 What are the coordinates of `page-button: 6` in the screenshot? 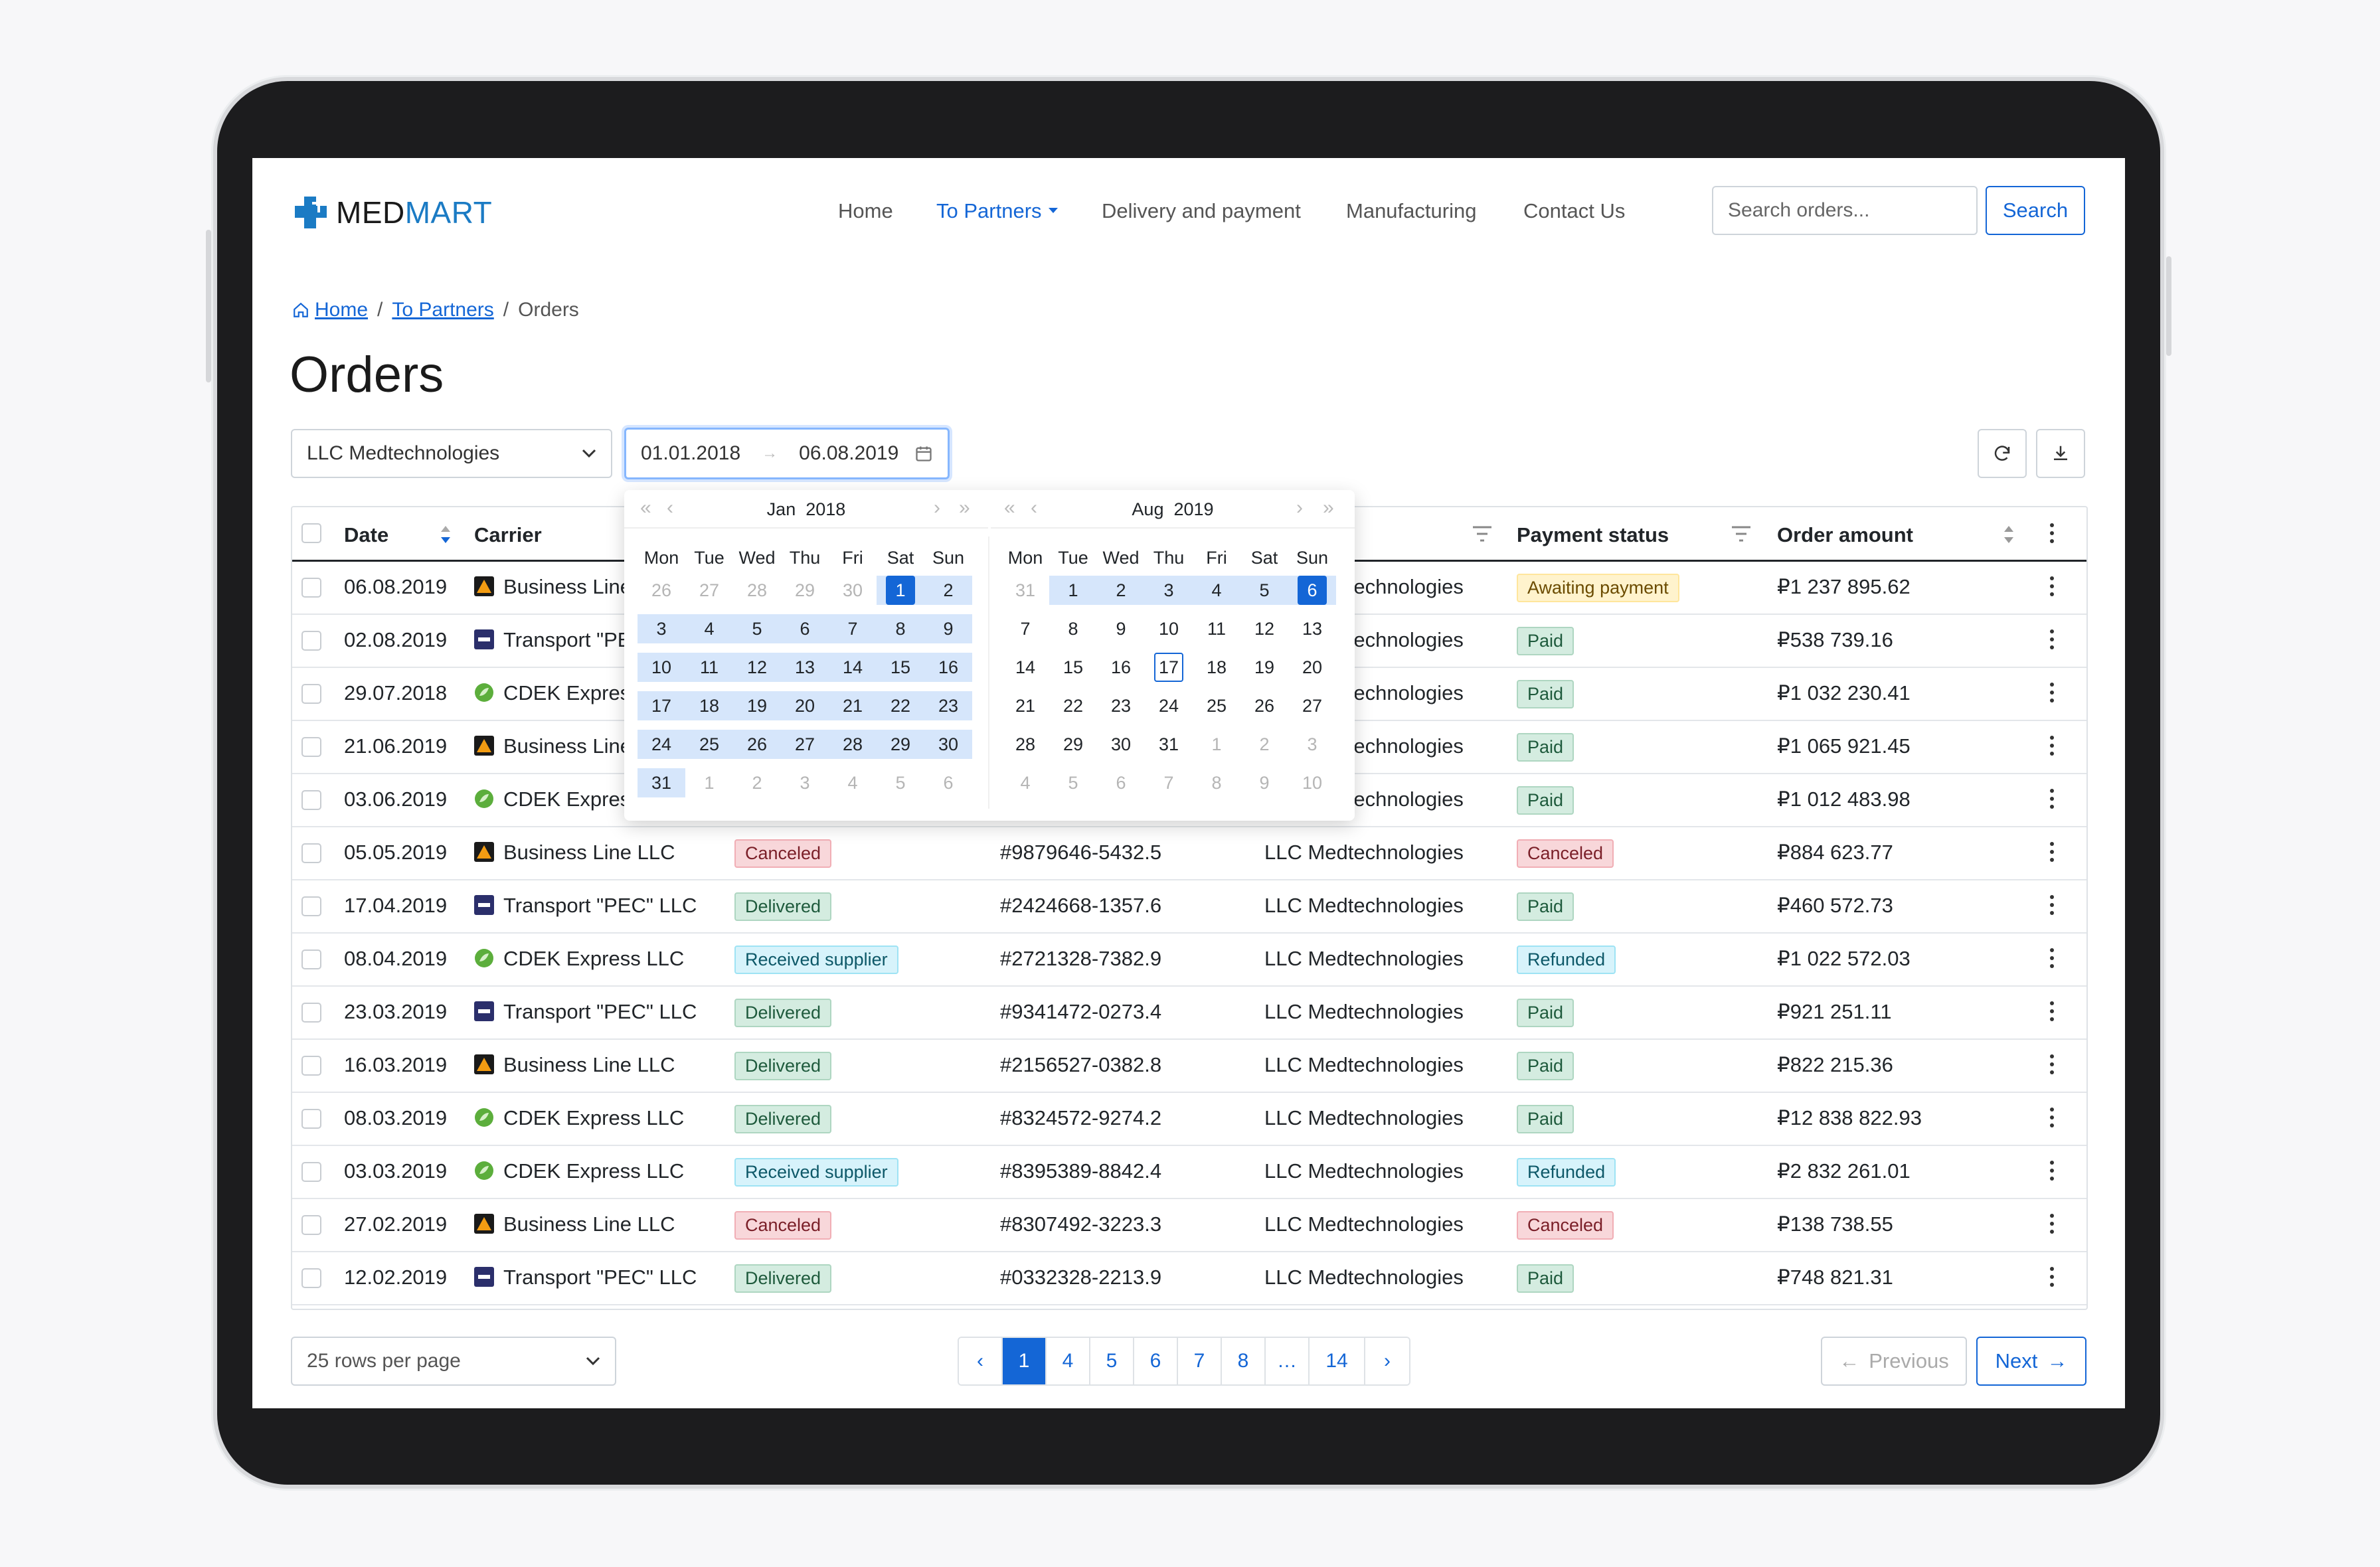 It's located at (1156, 1361).